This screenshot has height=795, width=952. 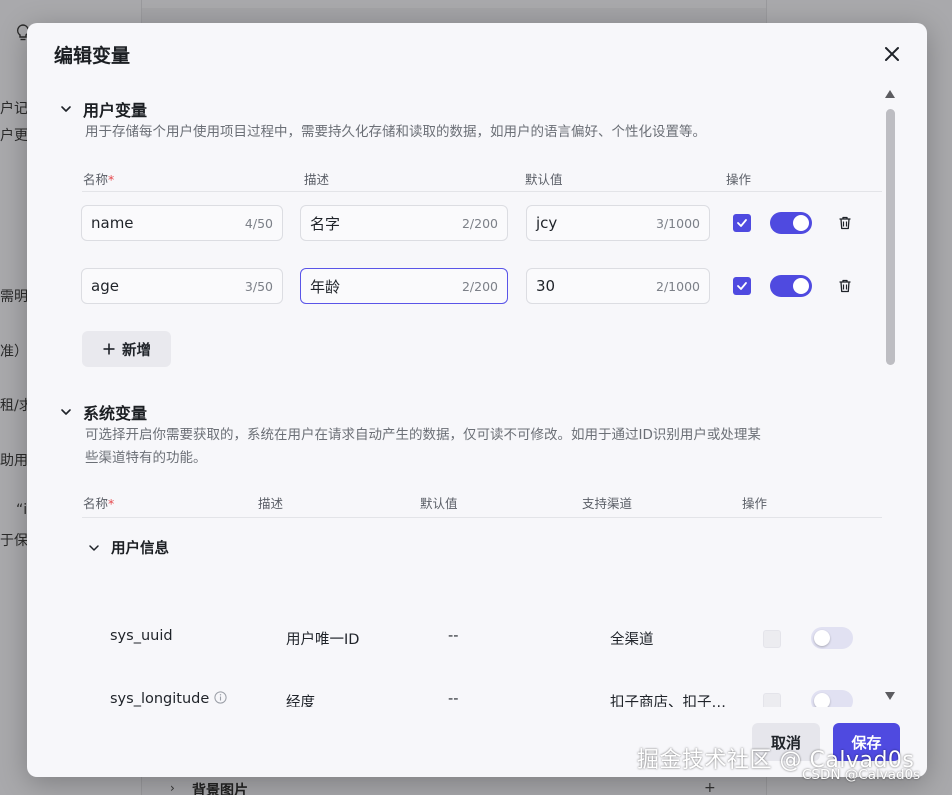 I want to click on user-info-group-header: 用户信息, so click(x=128, y=547).